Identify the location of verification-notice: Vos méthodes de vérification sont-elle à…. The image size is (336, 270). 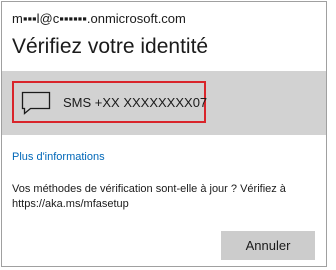
(162, 197).